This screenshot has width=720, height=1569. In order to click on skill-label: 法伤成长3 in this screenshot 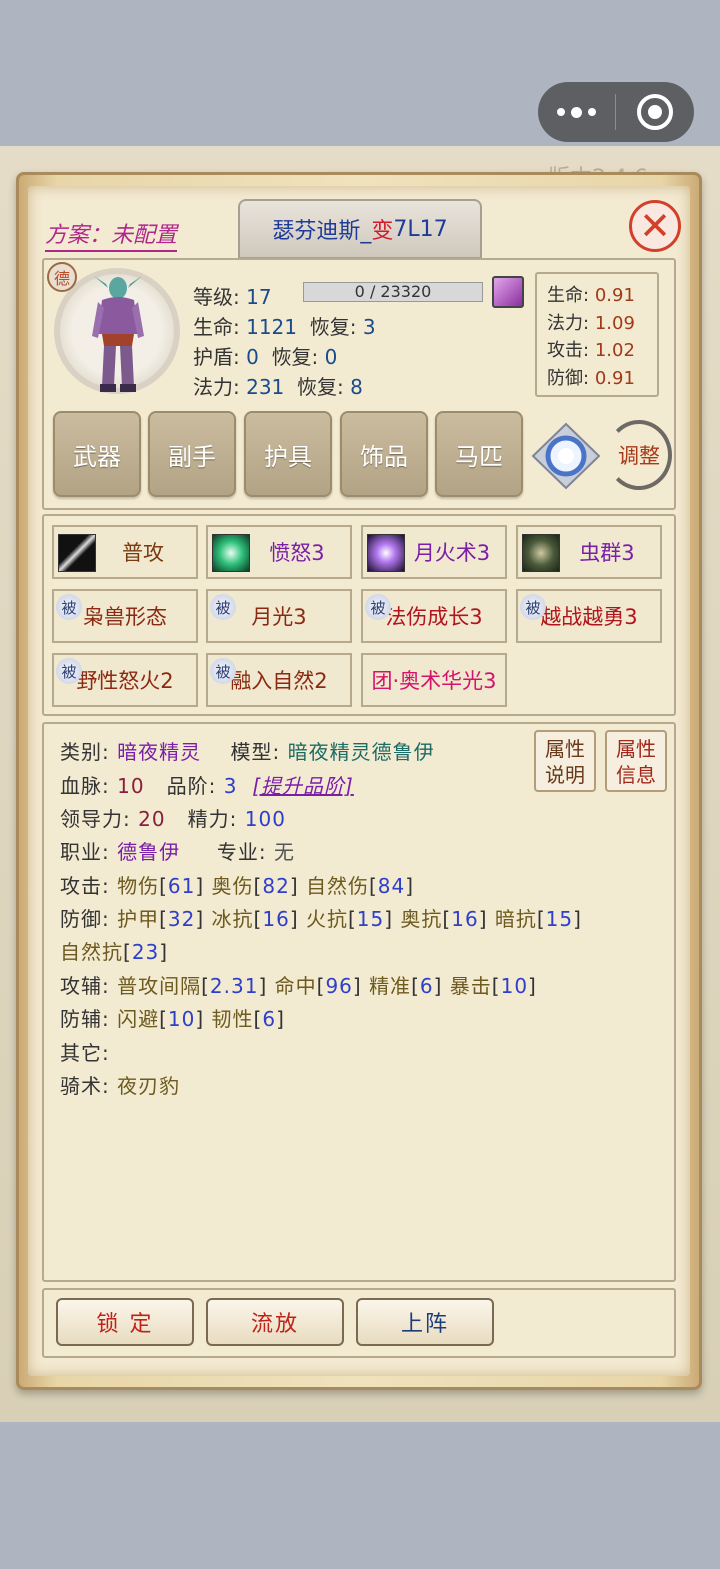, I will do `click(434, 617)`.